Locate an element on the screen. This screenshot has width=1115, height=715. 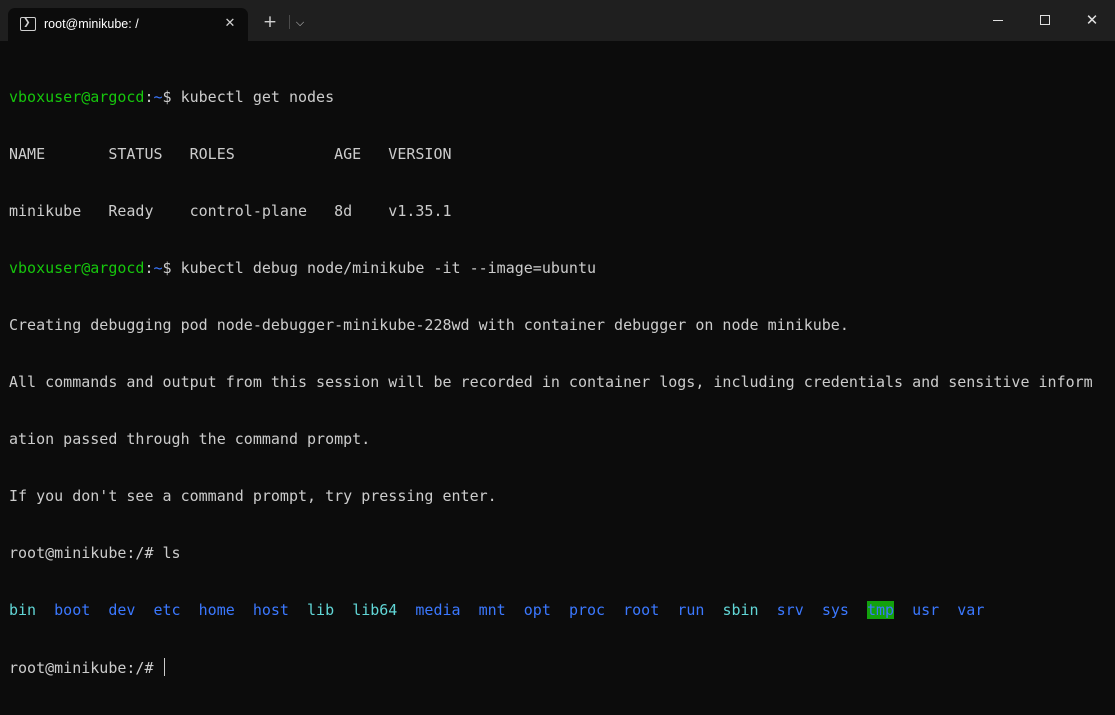
ls-entry-media: media is located at coordinates (438, 610).